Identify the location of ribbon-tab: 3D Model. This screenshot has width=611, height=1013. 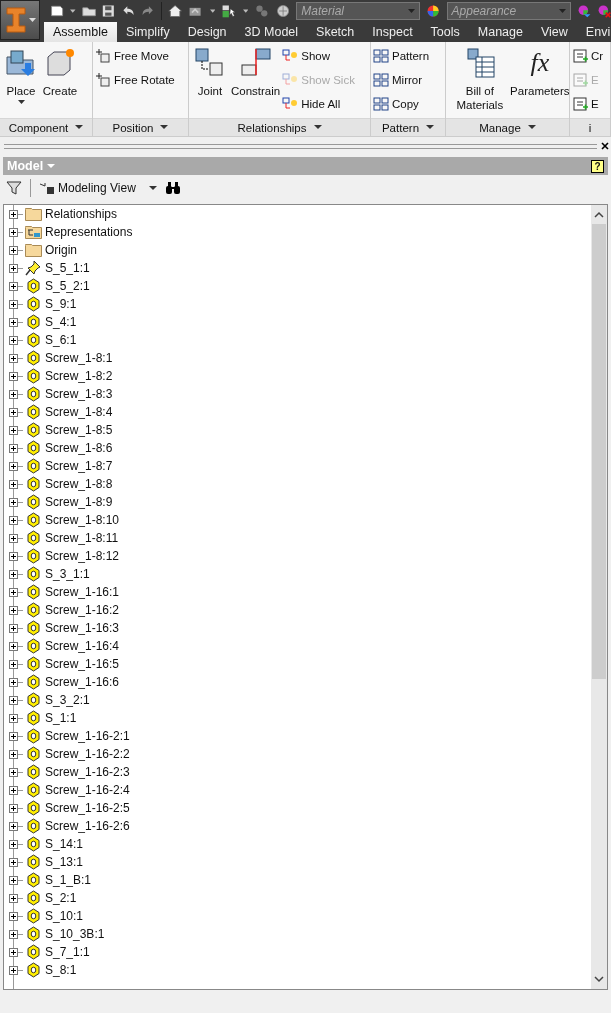
(271, 32).